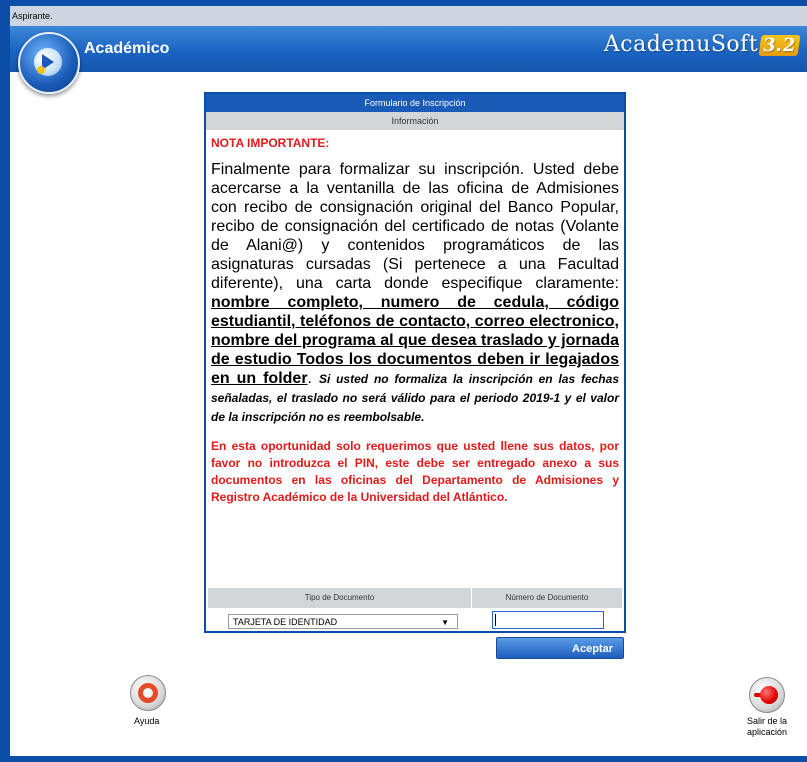  Describe the element at coordinates (127, 48) in the screenshot. I see `app-title: Académico` at that location.